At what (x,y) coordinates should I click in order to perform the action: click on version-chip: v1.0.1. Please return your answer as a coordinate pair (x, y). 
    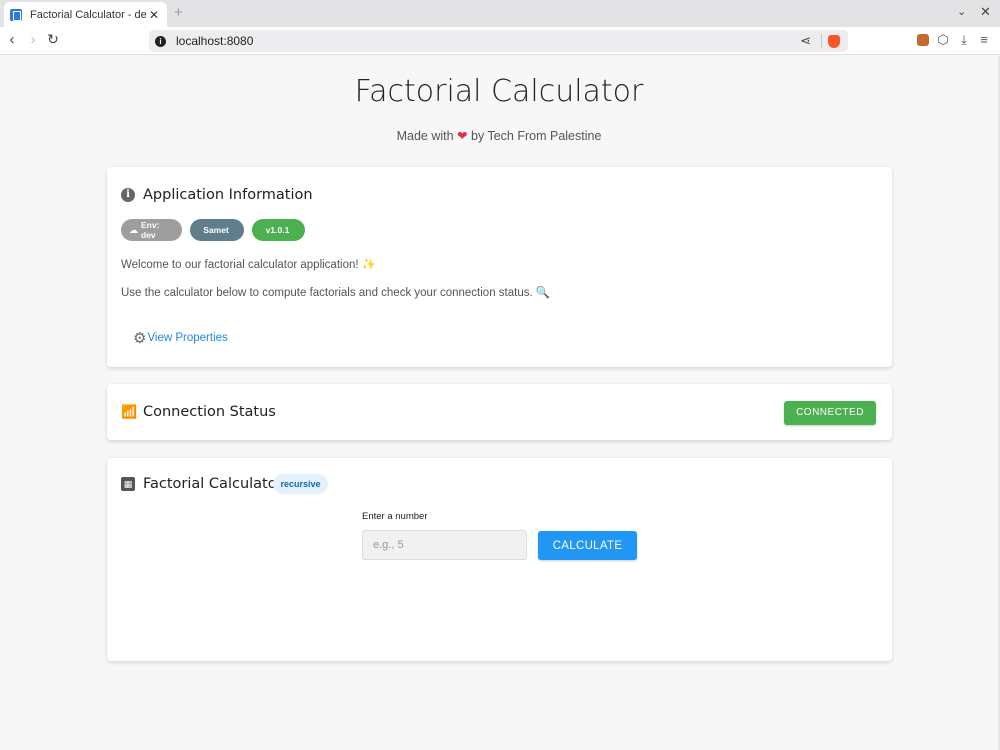
    Looking at the image, I should click on (278, 230).